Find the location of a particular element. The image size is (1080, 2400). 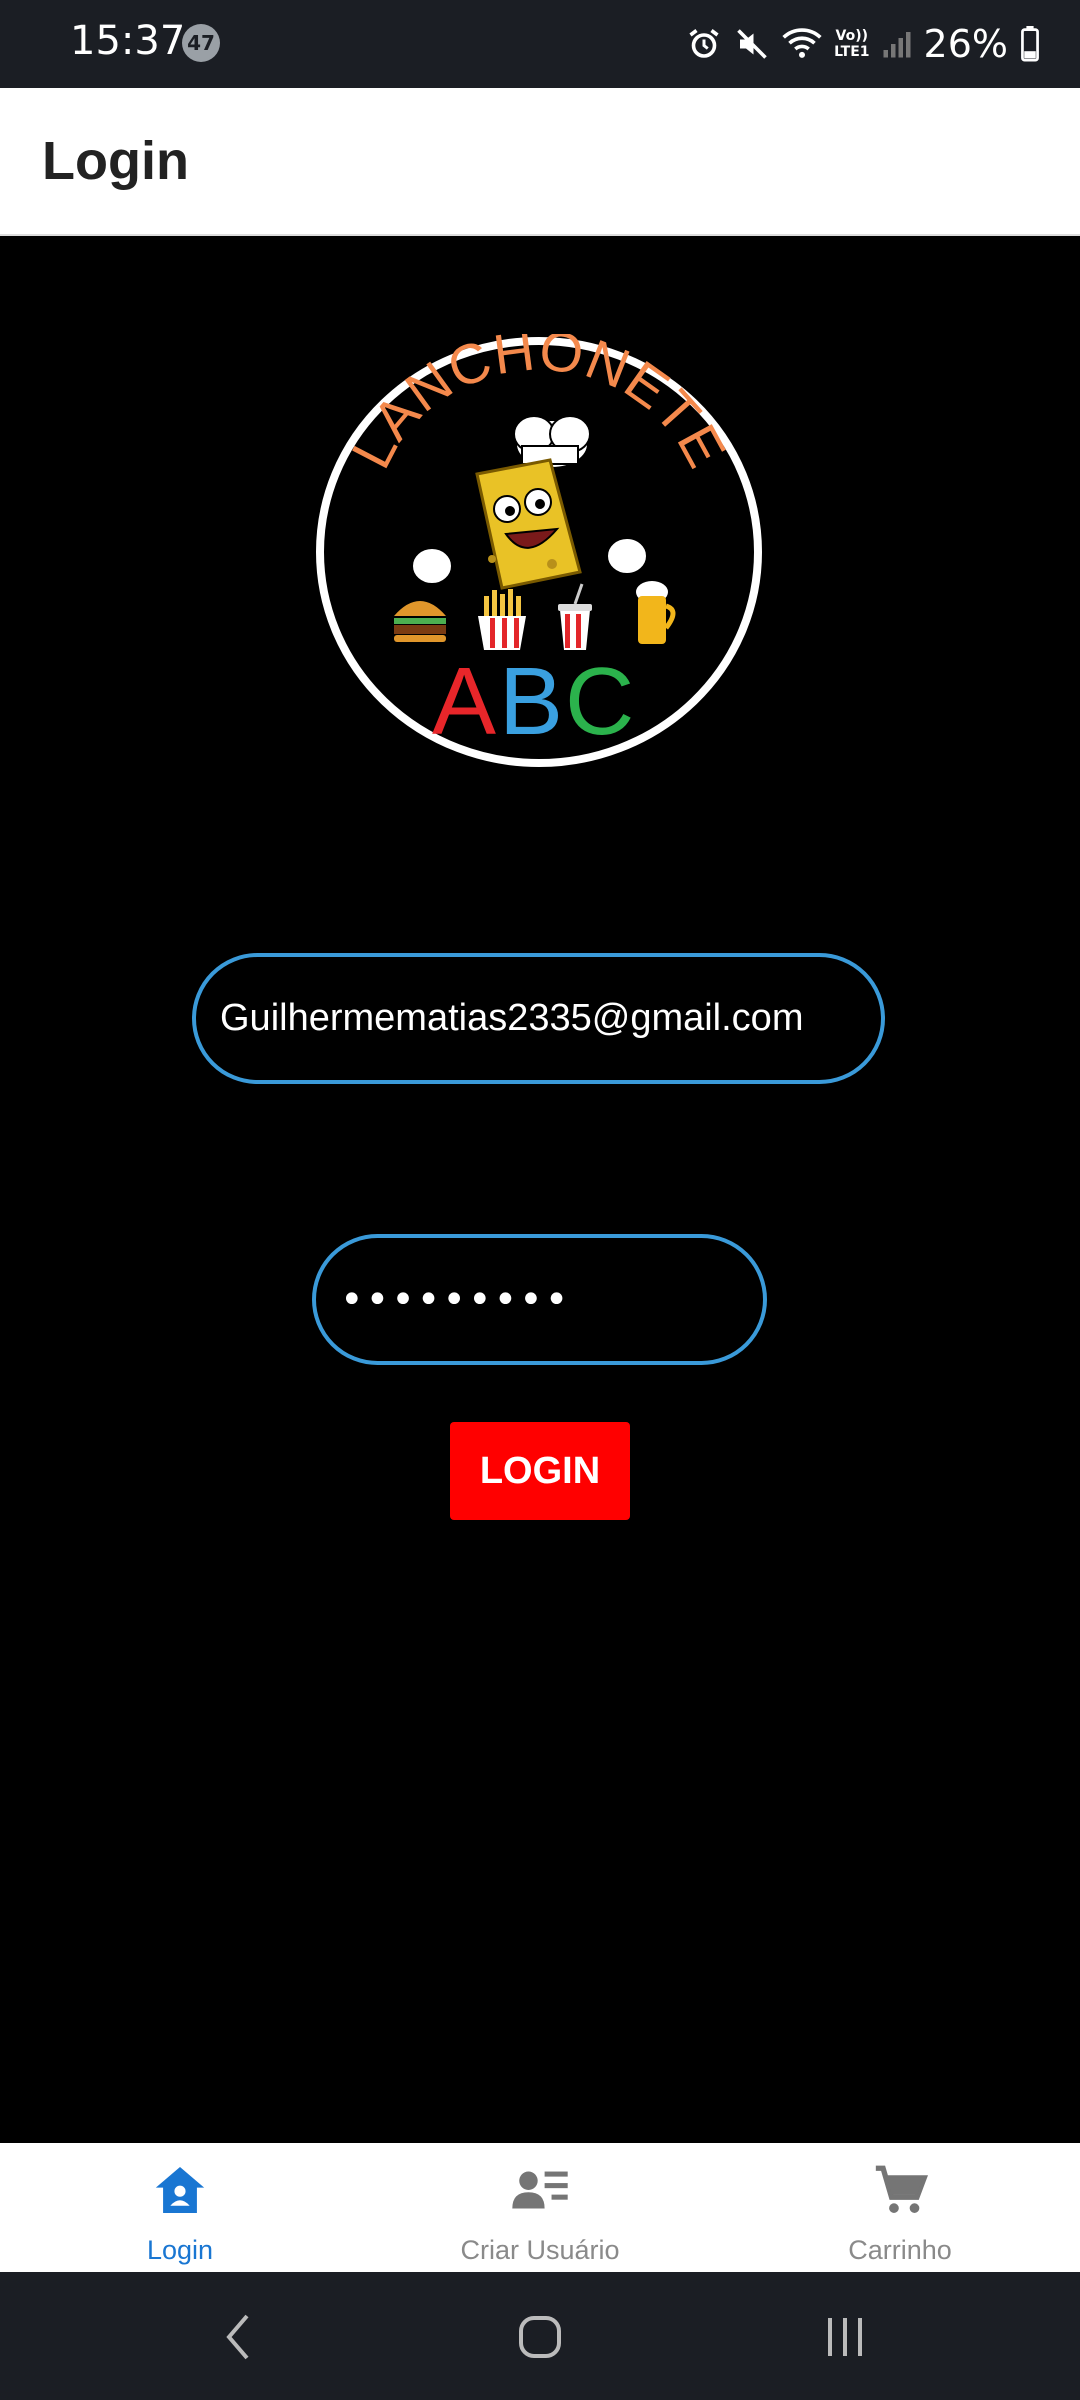

user-list-icon is located at coordinates (540, 2190).